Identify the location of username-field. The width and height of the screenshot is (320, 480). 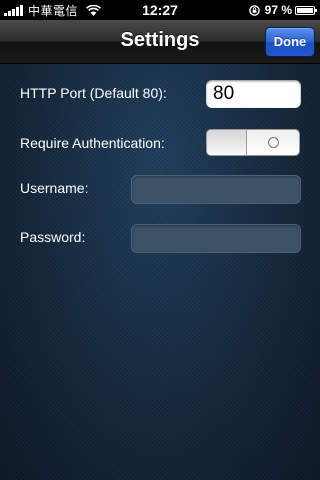
(216, 189).